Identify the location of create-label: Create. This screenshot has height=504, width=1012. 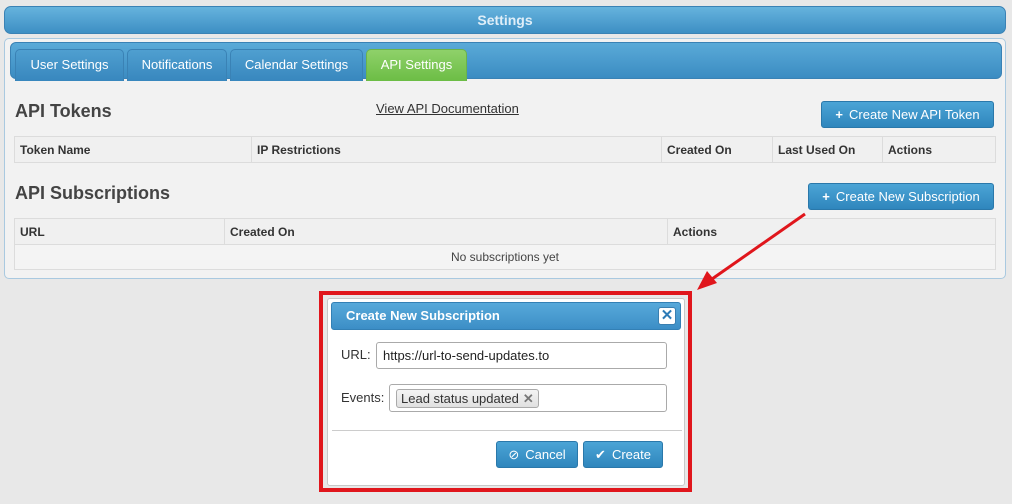
(631, 454).